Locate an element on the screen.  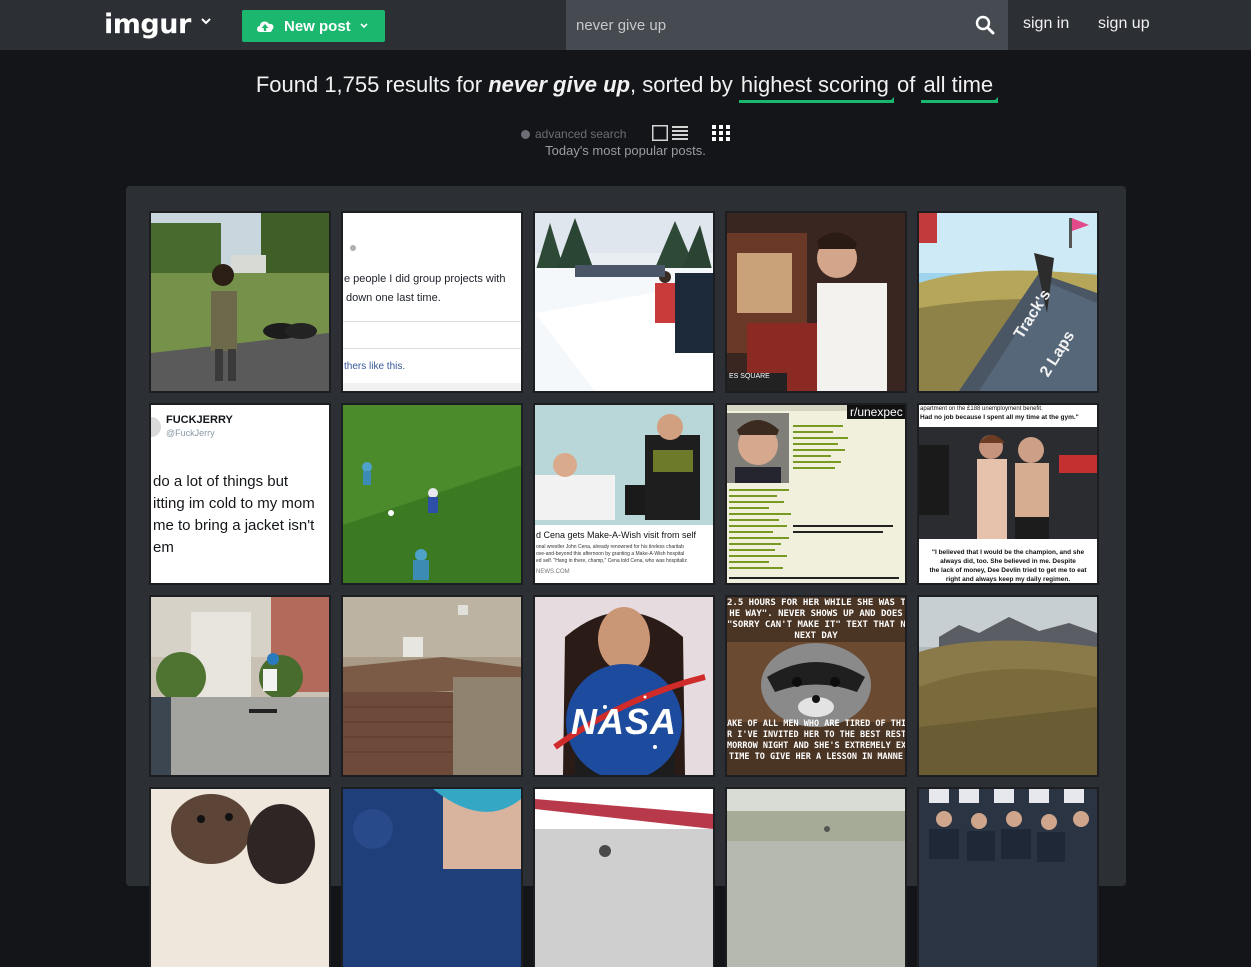
results-query: never give up is located at coordinates (559, 84).